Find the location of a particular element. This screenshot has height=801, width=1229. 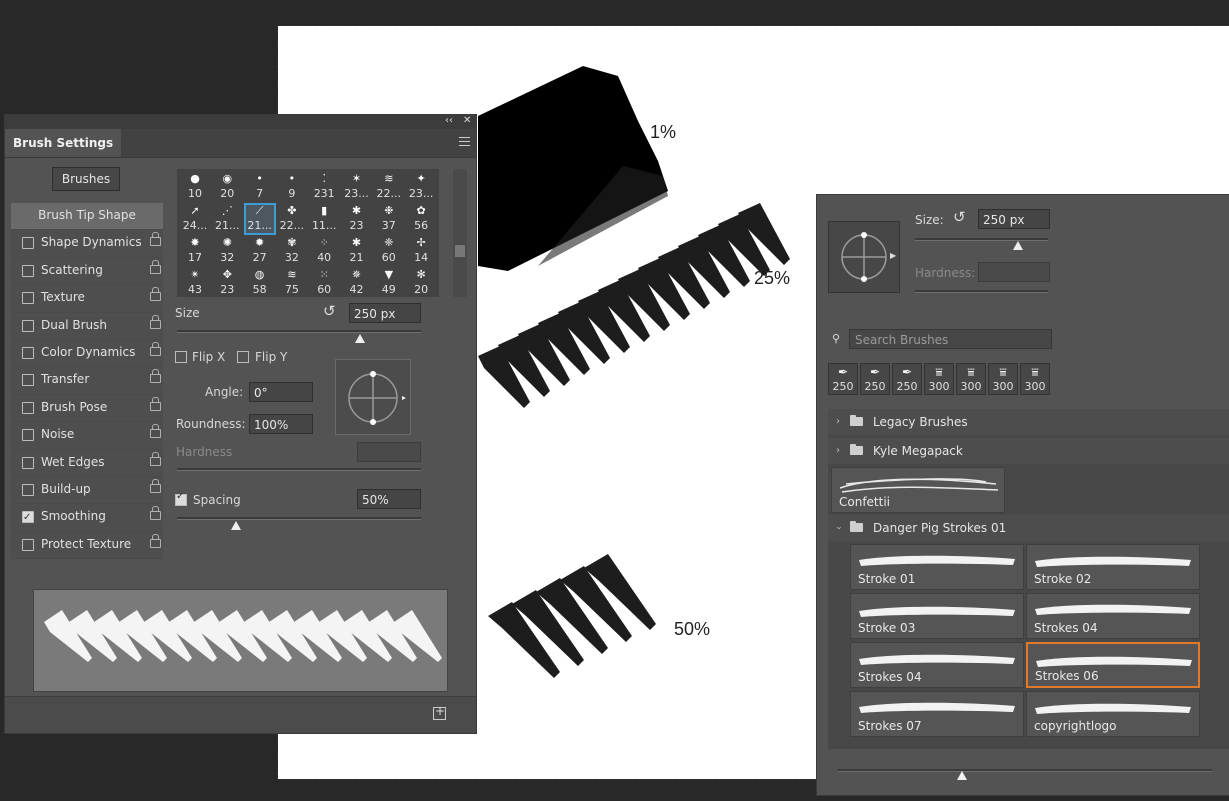

brush-tip: ⁘ 40 is located at coordinates (324, 251).